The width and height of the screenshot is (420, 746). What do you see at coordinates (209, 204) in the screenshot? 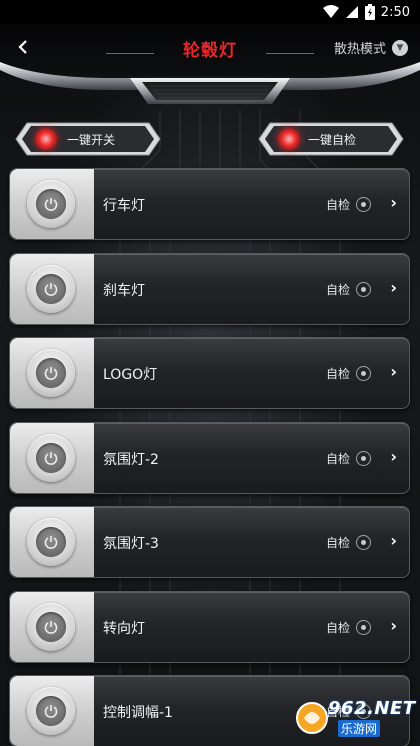
I see `light-card-driving: 行车灯 自检 ›` at bounding box center [209, 204].